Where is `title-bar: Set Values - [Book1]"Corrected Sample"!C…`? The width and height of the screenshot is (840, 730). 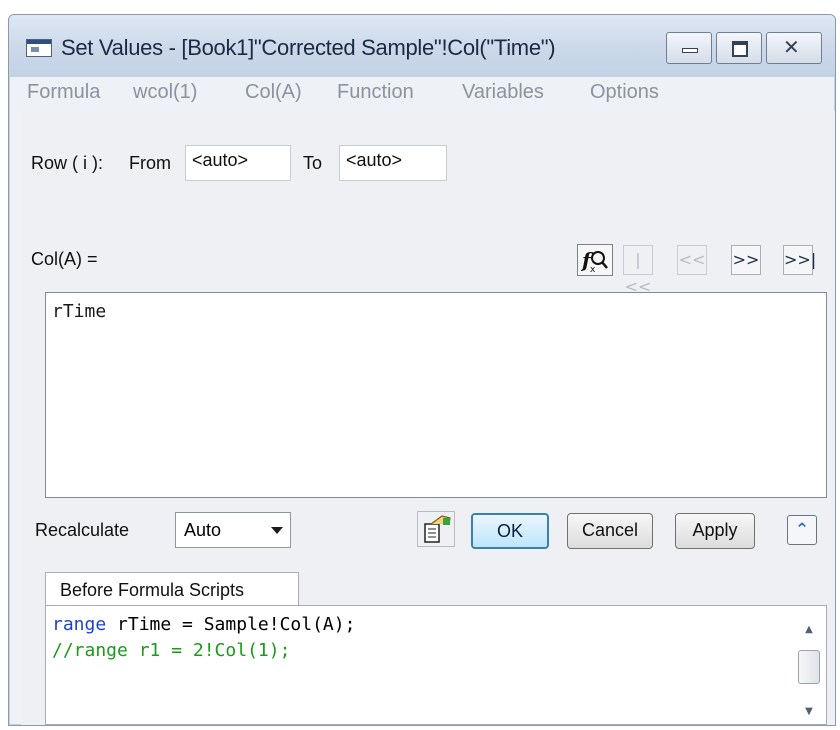 title-bar: Set Values - [Book1]"Corrected Sample"!C… is located at coordinates (422, 46).